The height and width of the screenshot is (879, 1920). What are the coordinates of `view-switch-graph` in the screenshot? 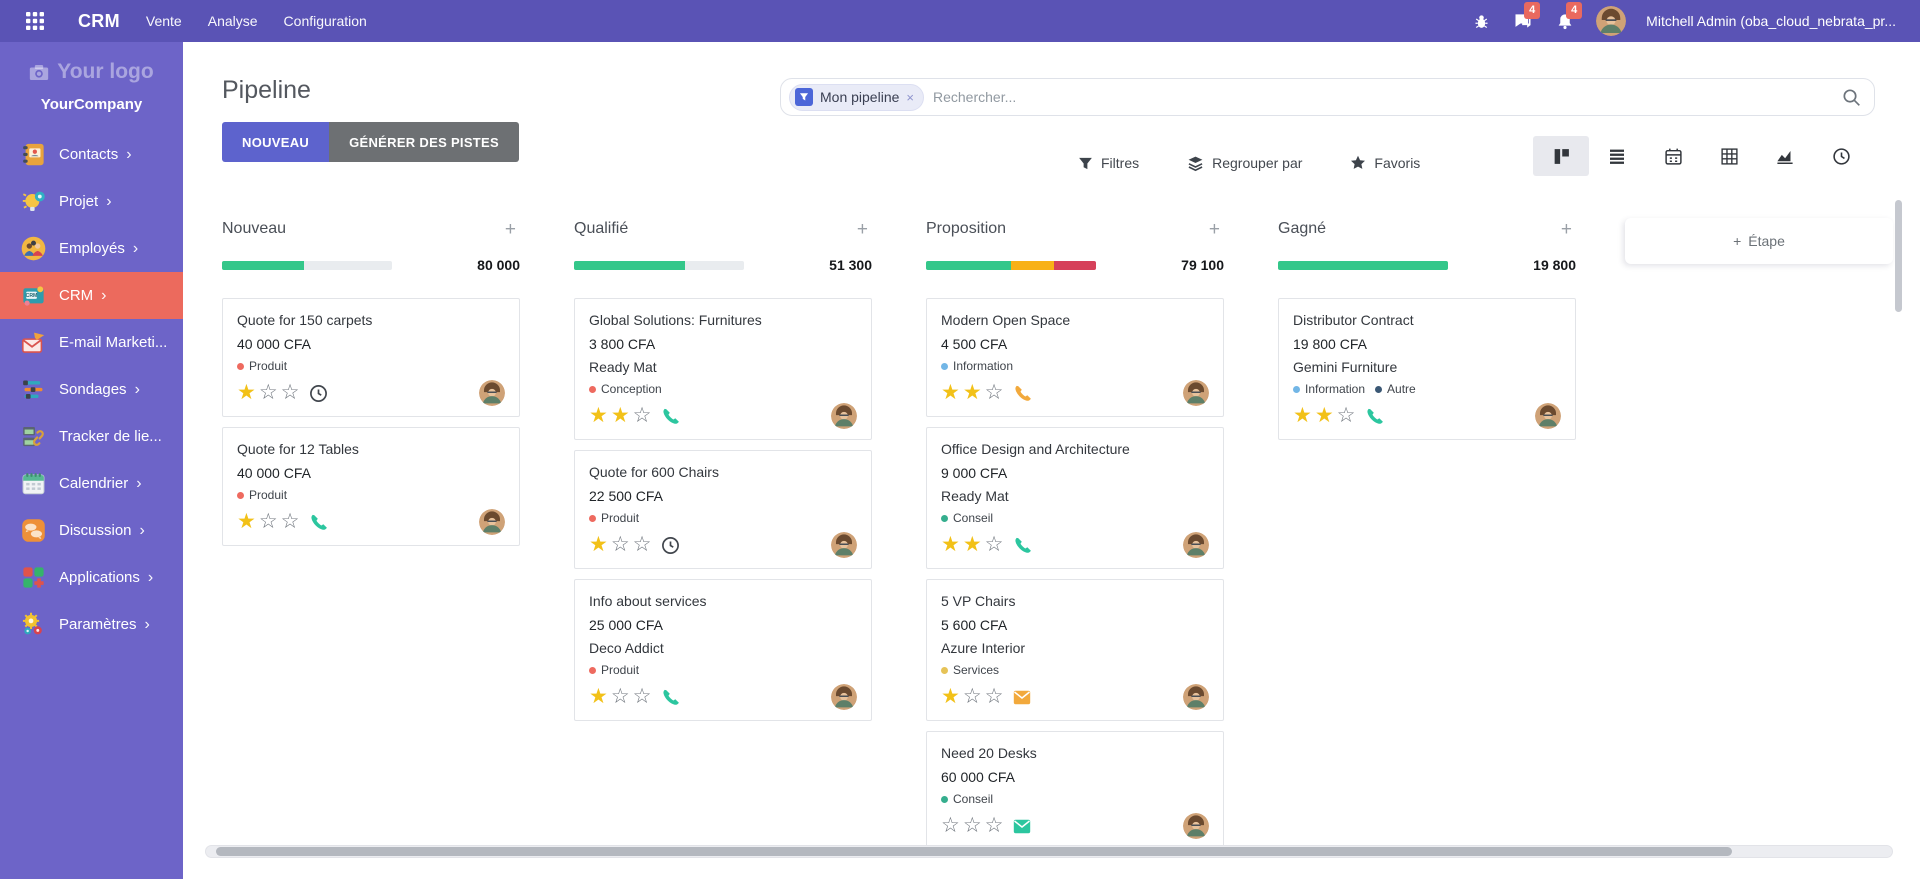 It's located at (1785, 156).